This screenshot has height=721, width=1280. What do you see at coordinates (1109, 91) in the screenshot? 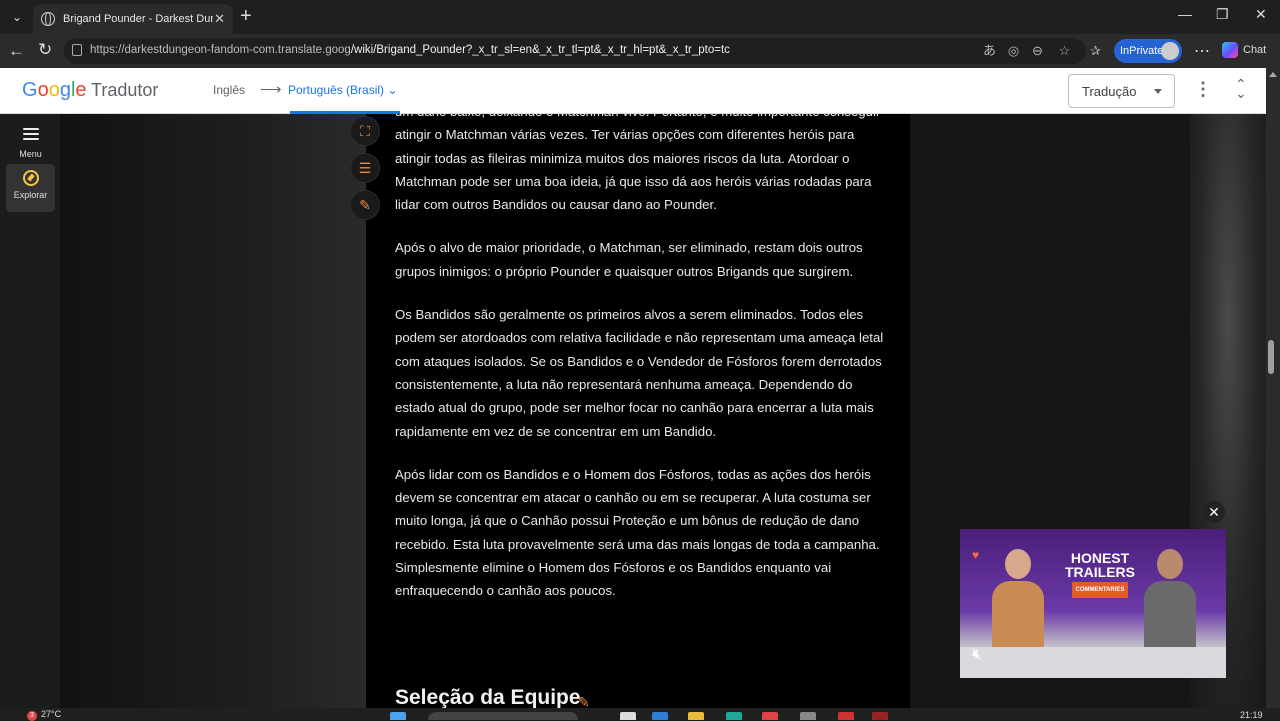
I see `translation-mode-label: Tradução` at bounding box center [1109, 91].